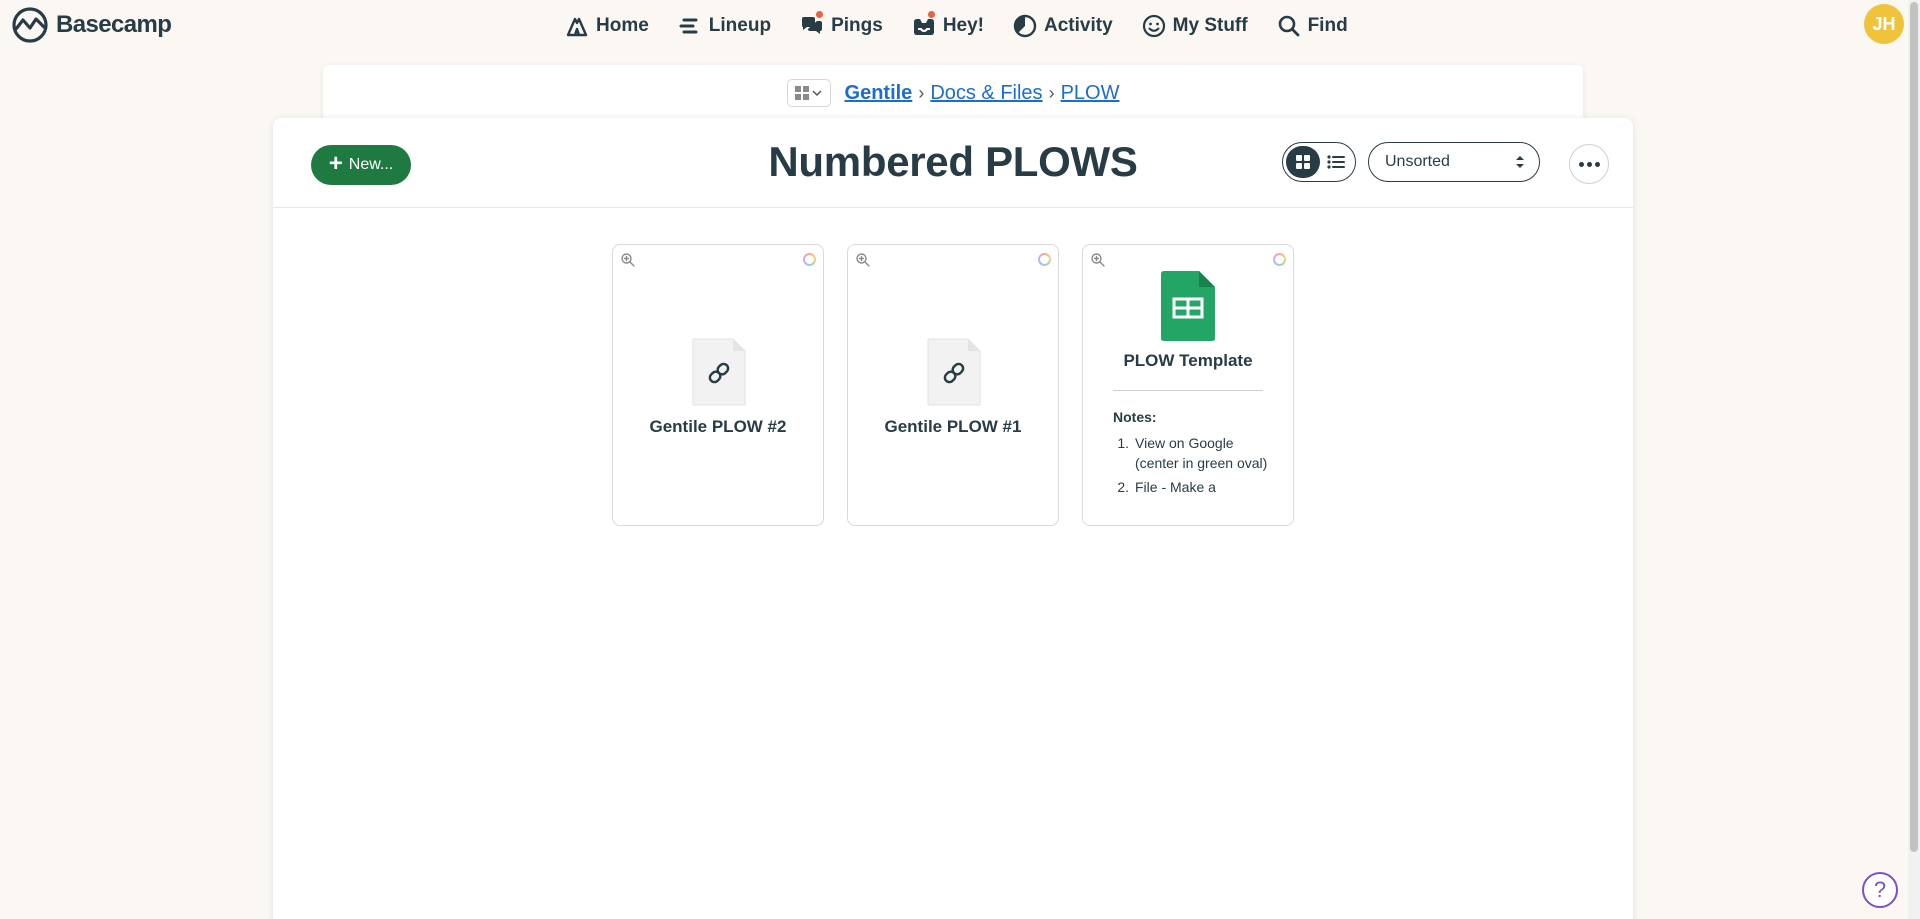  Describe the element at coordinates (1135, 417) in the screenshot. I see `notes-title: Notes:` at that location.